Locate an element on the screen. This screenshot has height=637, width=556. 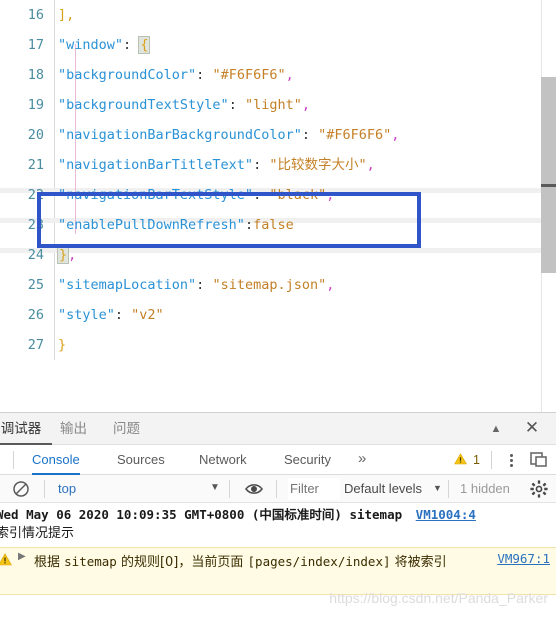
tab-console: Console is located at coordinates (56, 460).